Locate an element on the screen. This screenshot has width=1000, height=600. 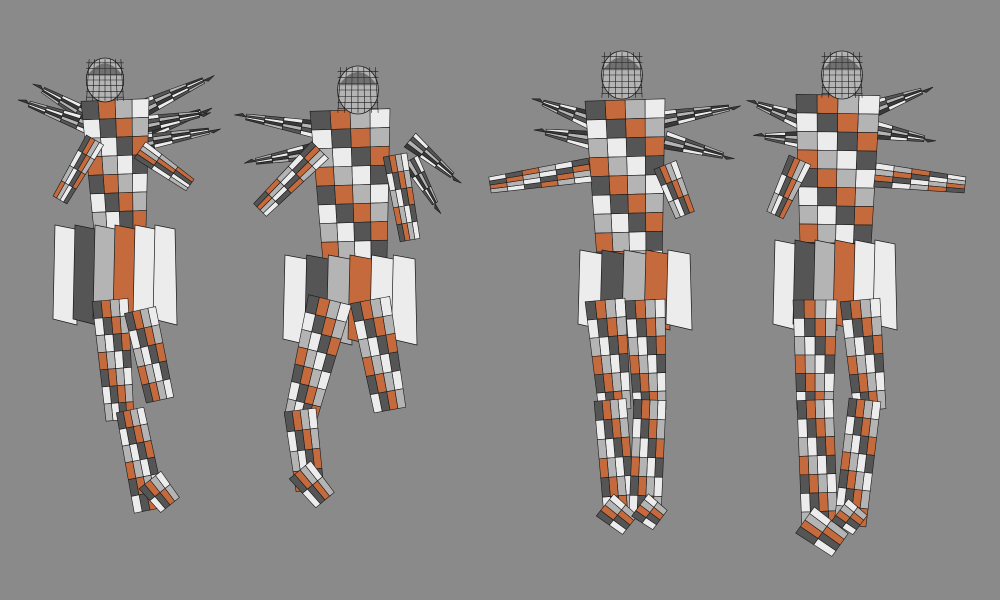
head is located at coordinates (622, 75).